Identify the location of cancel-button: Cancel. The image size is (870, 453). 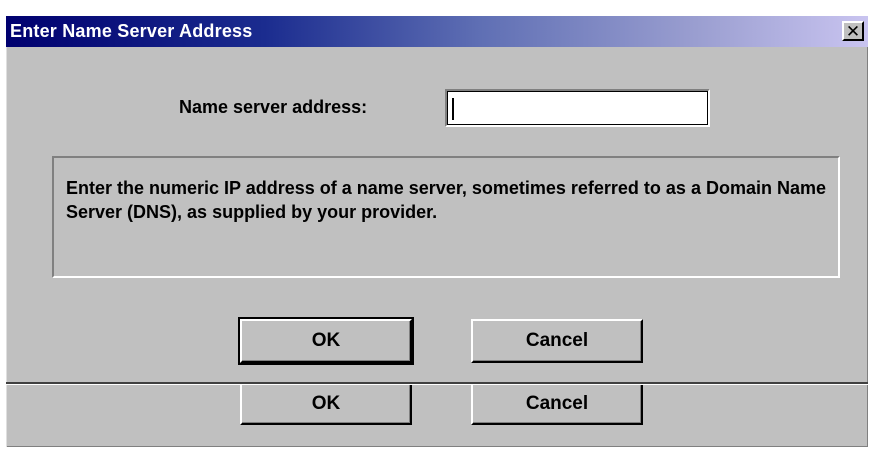
(557, 341).